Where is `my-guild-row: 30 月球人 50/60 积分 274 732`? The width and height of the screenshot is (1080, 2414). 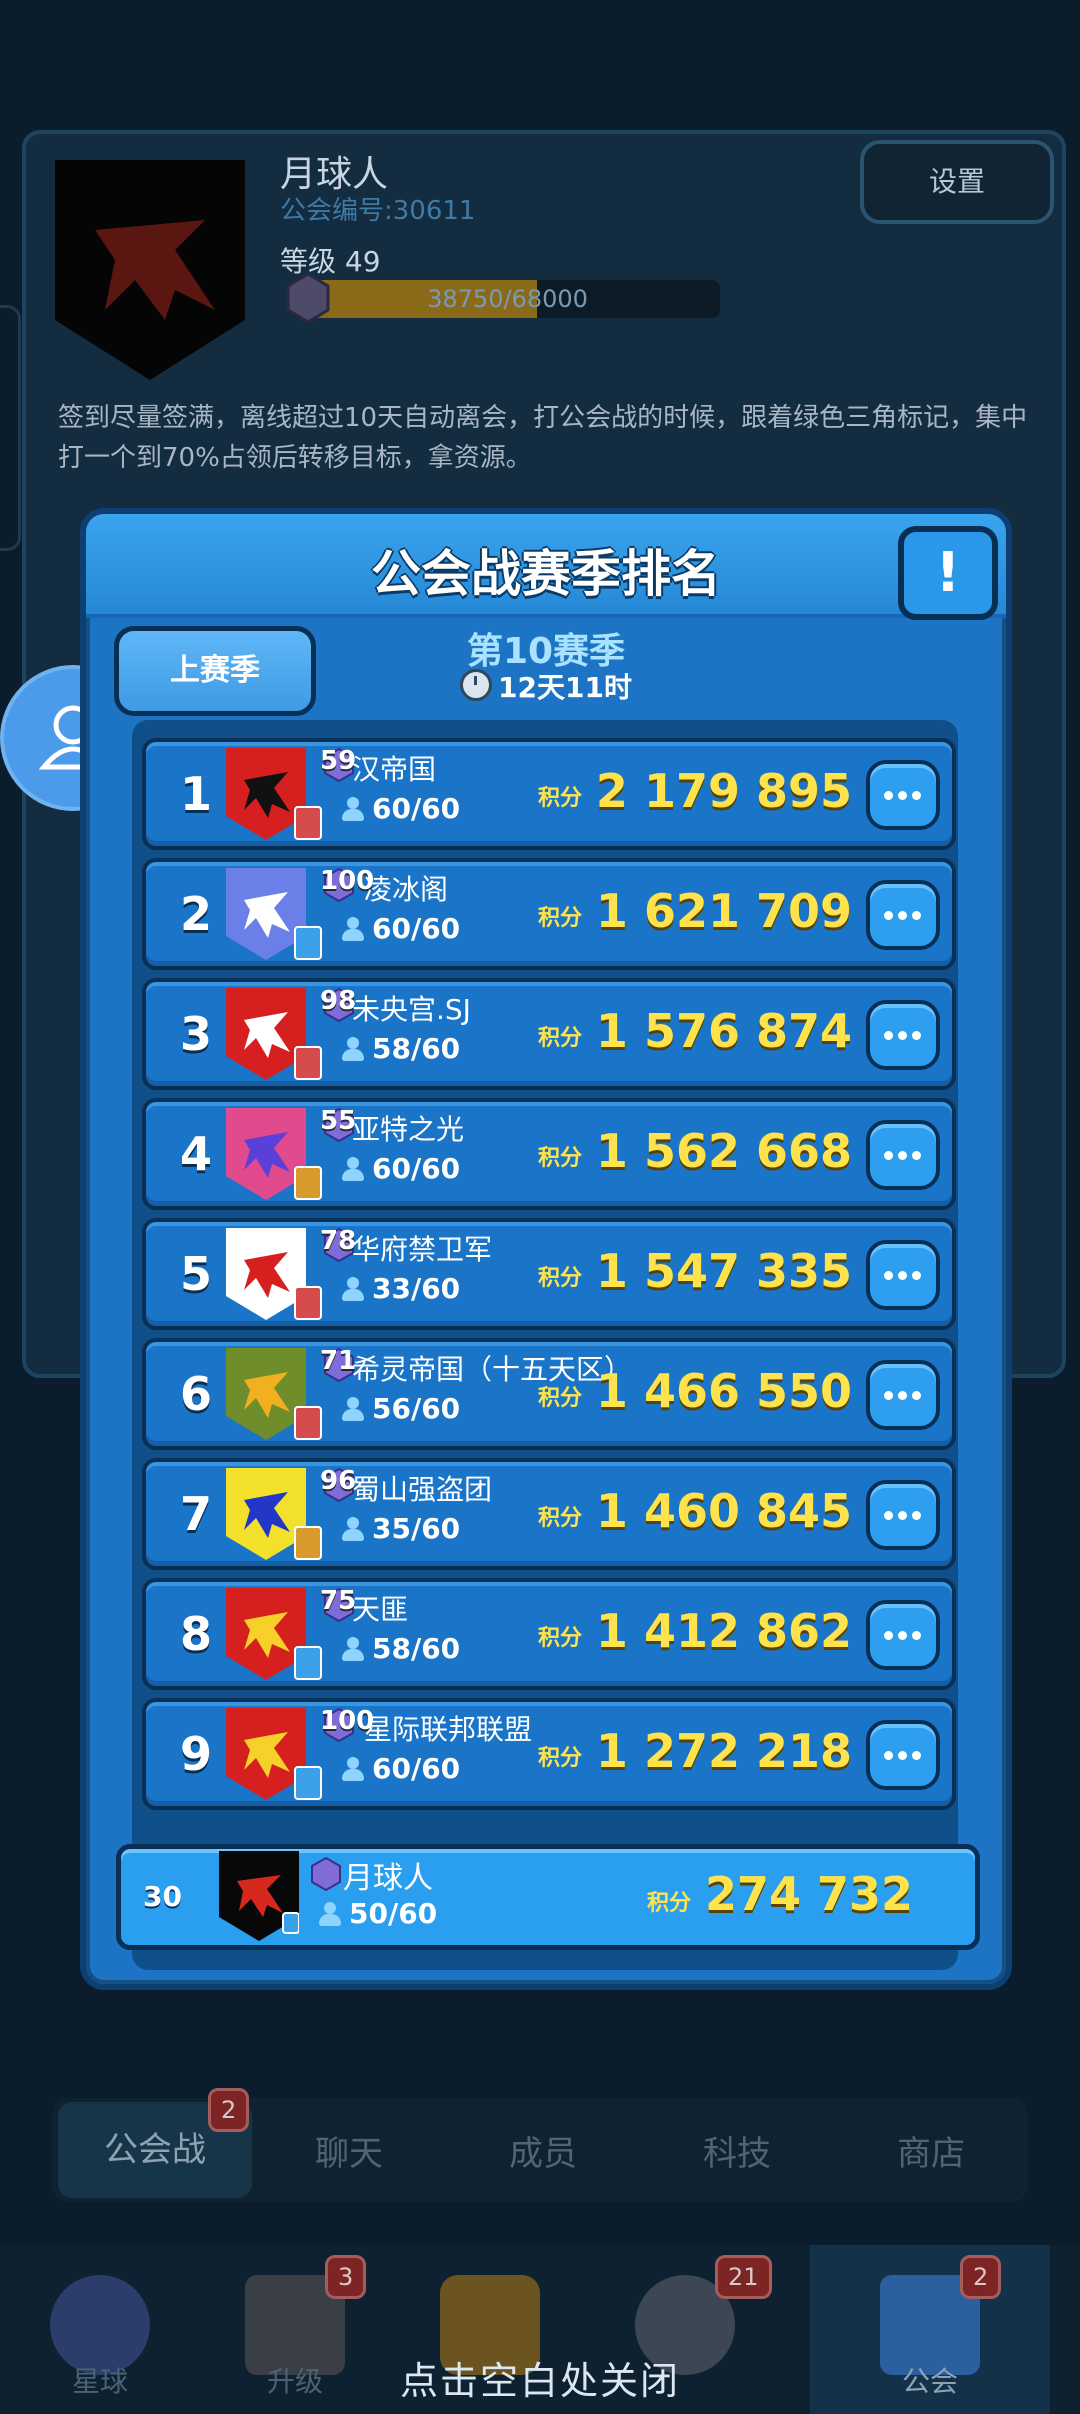
my-guild-row: 30 月球人 50/60 积分 274 732 is located at coordinates (548, 1897).